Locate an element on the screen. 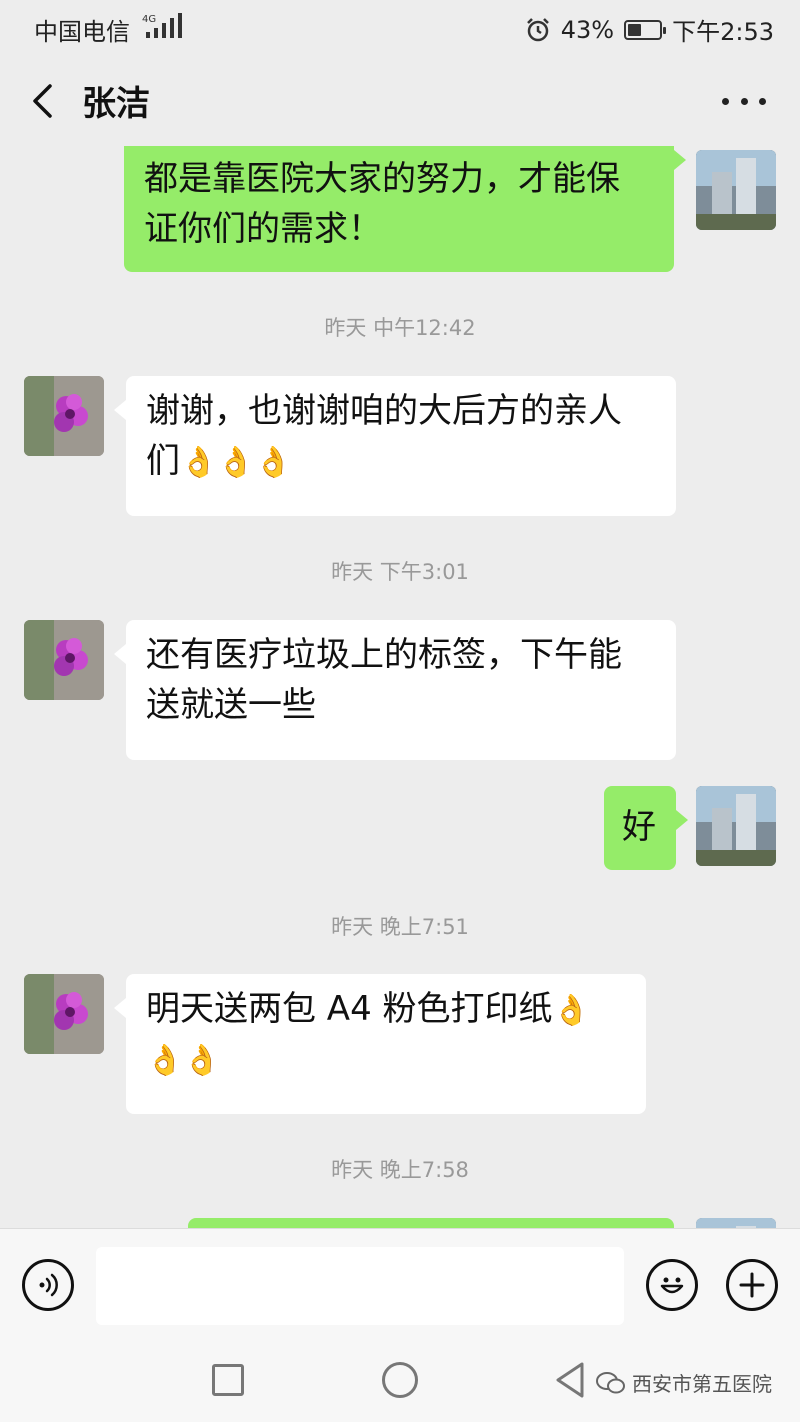 Image resolution: width=800 pixels, height=1422 pixels. message-bubble: 谢谢，也谢谢咱的大后方的亲人 们👌👌👌 is located at coordinates (395, 446).